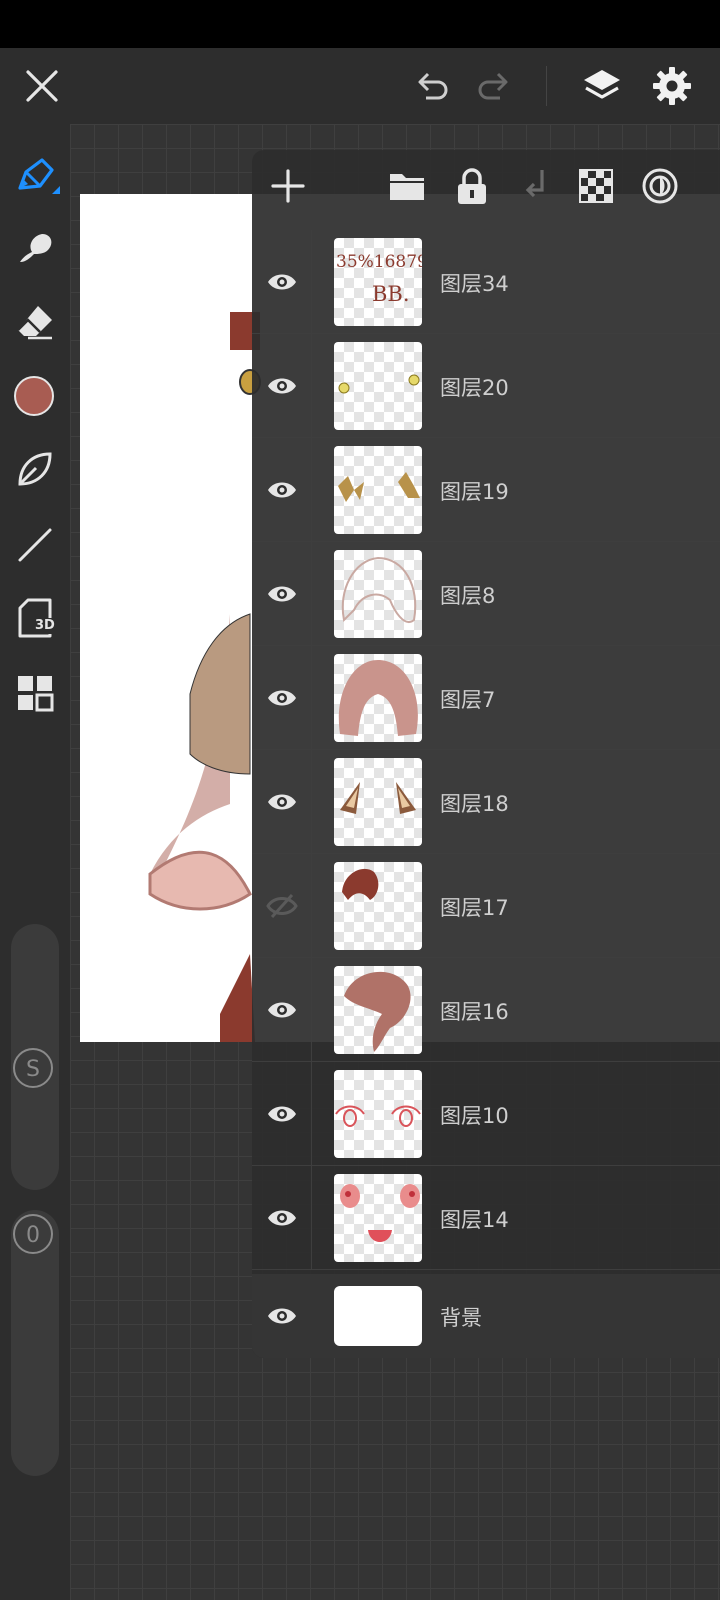  What do you see at coordinates (35, 545) in the screenshot?
I see `line-icon` at bounding box center [35, 545].